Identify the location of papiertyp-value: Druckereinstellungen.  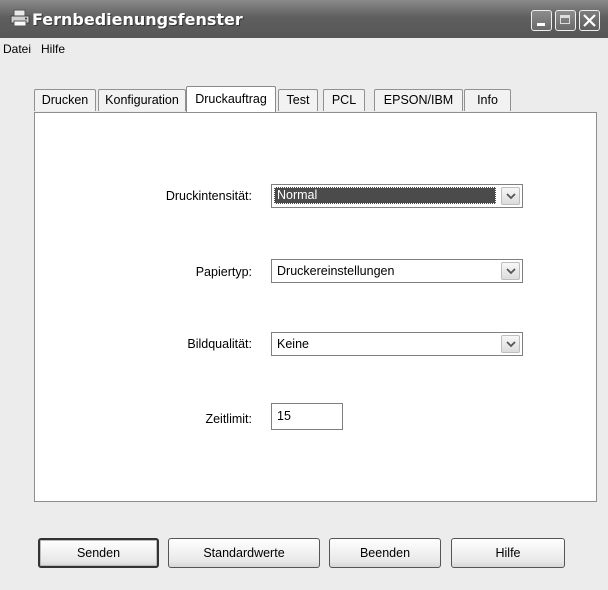
(336, 271).